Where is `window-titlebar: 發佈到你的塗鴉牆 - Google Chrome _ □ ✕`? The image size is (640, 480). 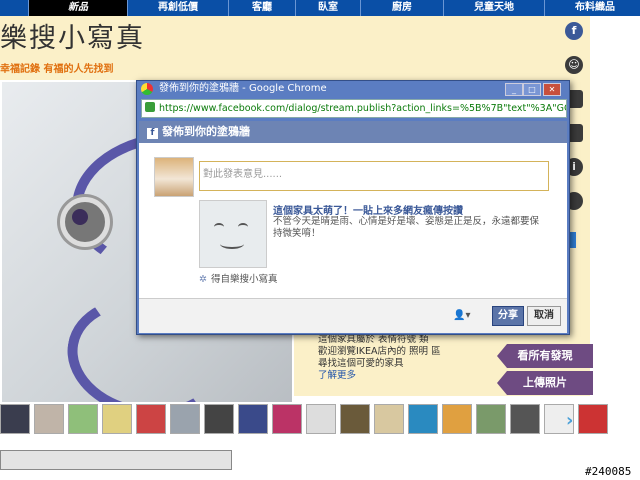 window-titlebar: 發佈到你的塗鴉牆 - Google Chrome _ □ ✕ is located at coordinates (353, 89).